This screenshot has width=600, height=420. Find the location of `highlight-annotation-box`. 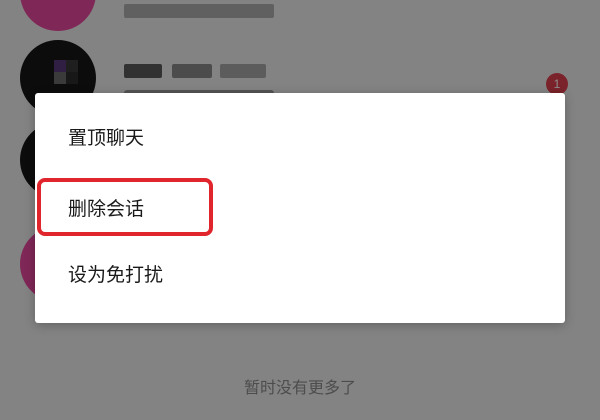

highlight-annotation-box is located at coordinates (125, 207).